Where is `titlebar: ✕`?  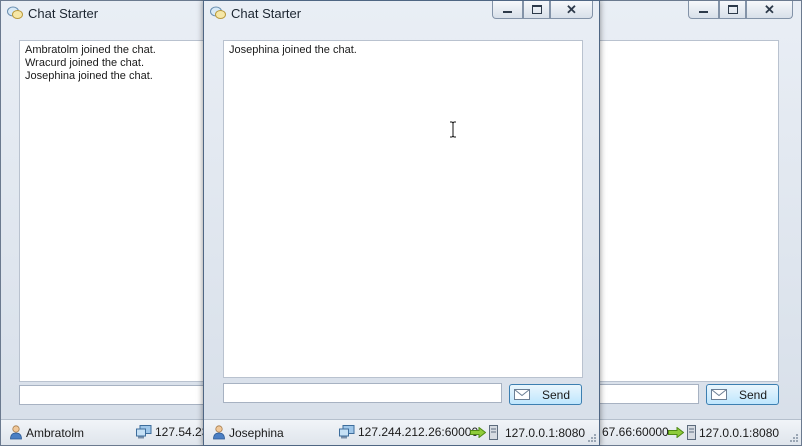
titlebar: ✕ is located at coordinates (693, 14).